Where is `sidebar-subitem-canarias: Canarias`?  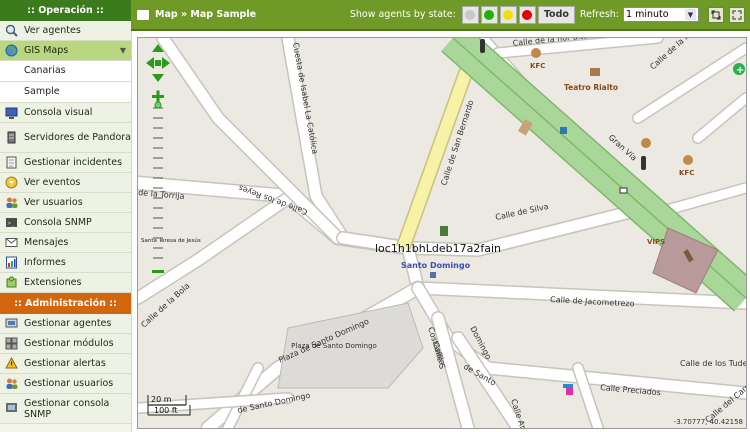
sidebar-subitem-canarias: Canarias is located at coordinates (65, 71).